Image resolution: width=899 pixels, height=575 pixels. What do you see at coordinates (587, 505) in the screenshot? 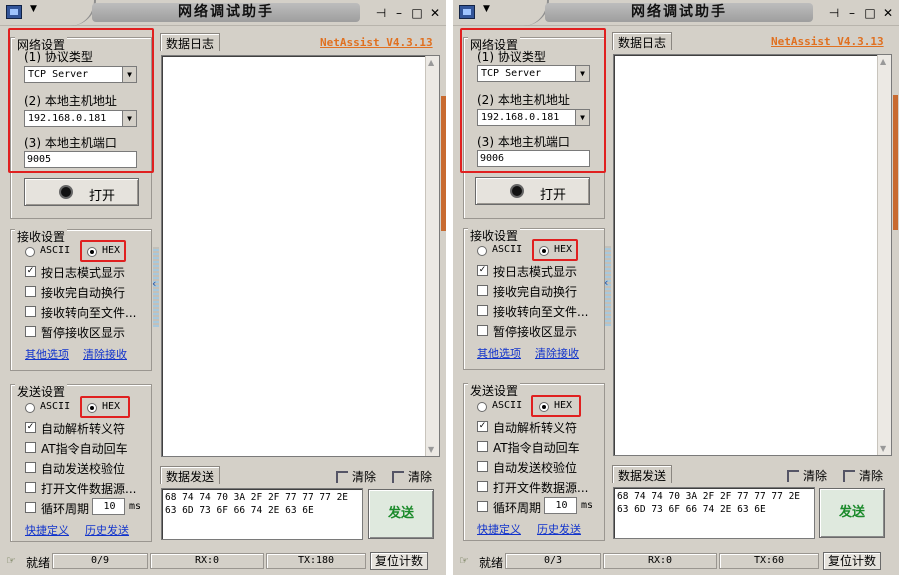
I see `loop-unit-label: ms` at bounding box center [587, 505].